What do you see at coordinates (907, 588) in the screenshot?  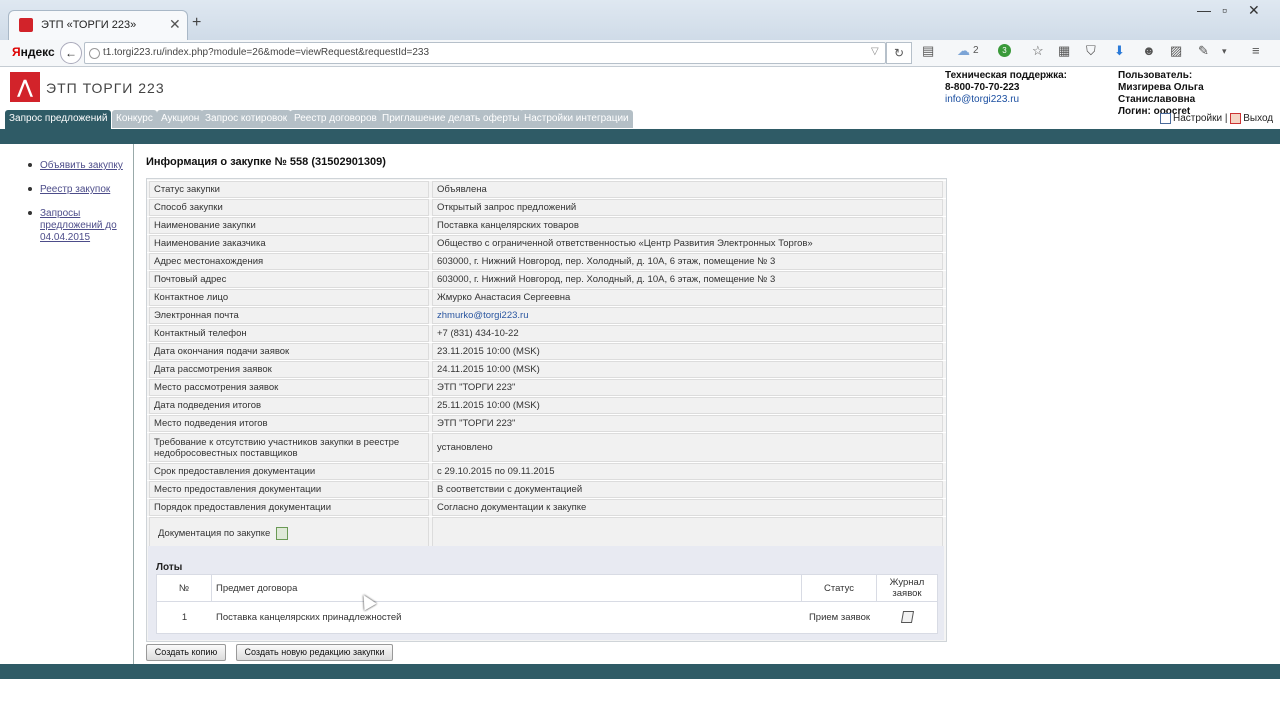 I see `lots-header-journal: Журнал заявок` at bounding box center [907, 588].